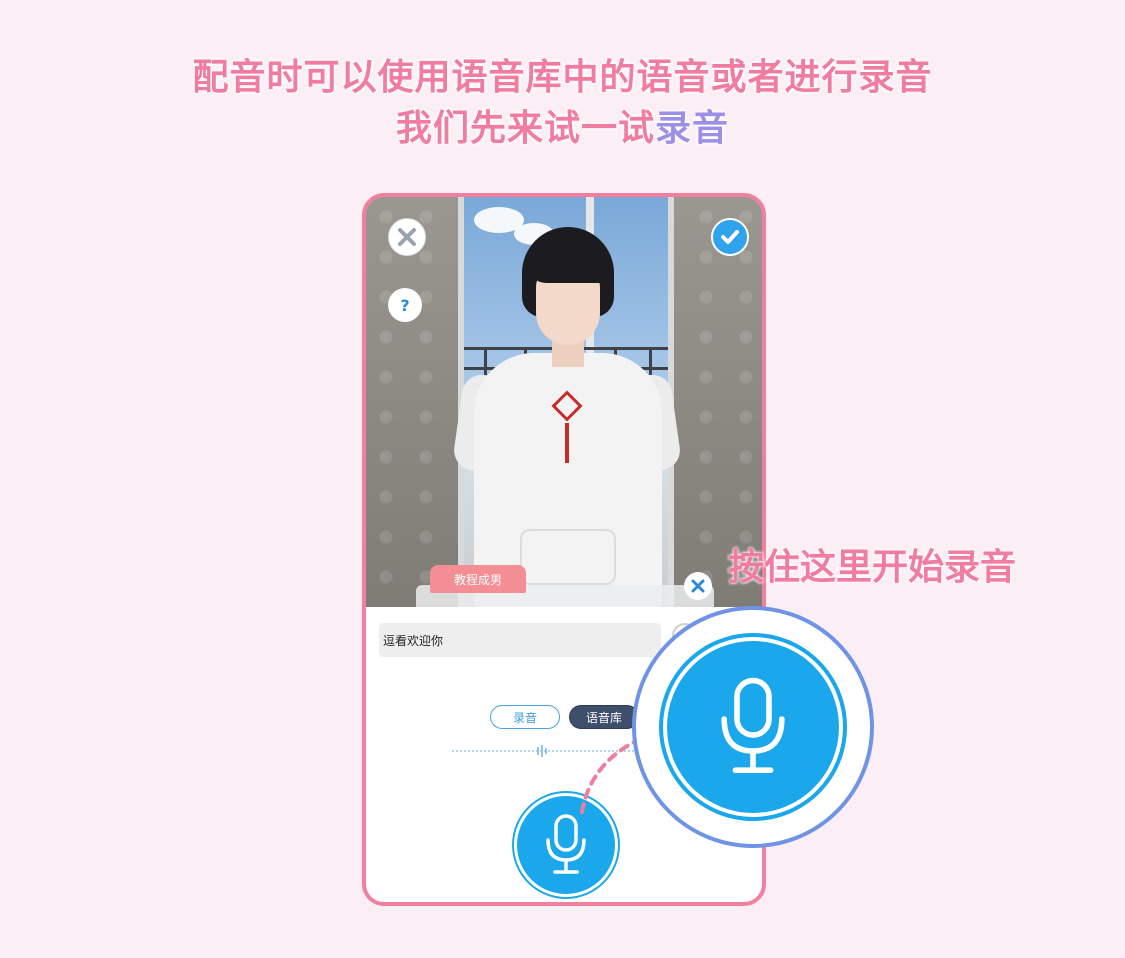  What do you see at coordinates (567, 443) in the screenshot?
I see `tassel` at bounding box center [567, 443].